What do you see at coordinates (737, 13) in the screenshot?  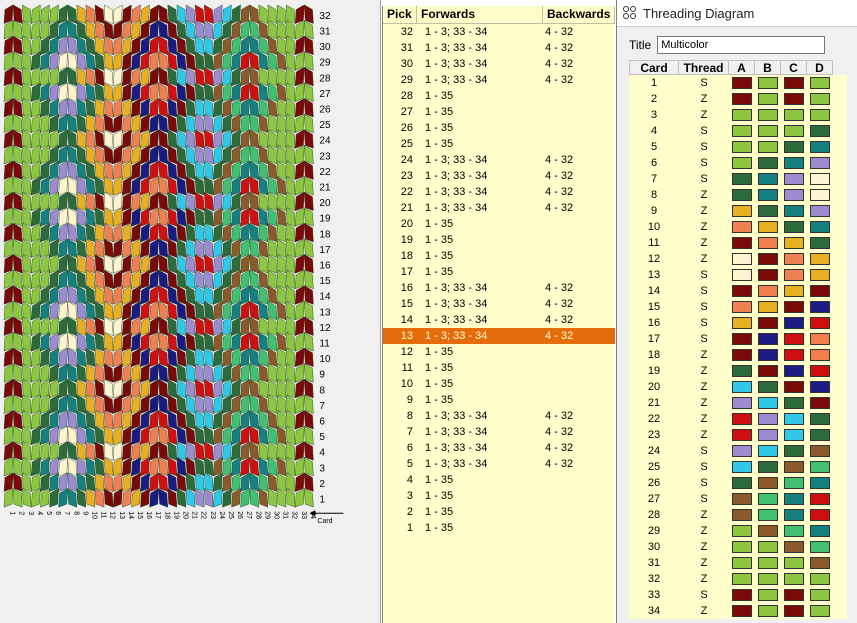 I see `window-titlebar: Threading Diagram` at bounding box center [737, 13].